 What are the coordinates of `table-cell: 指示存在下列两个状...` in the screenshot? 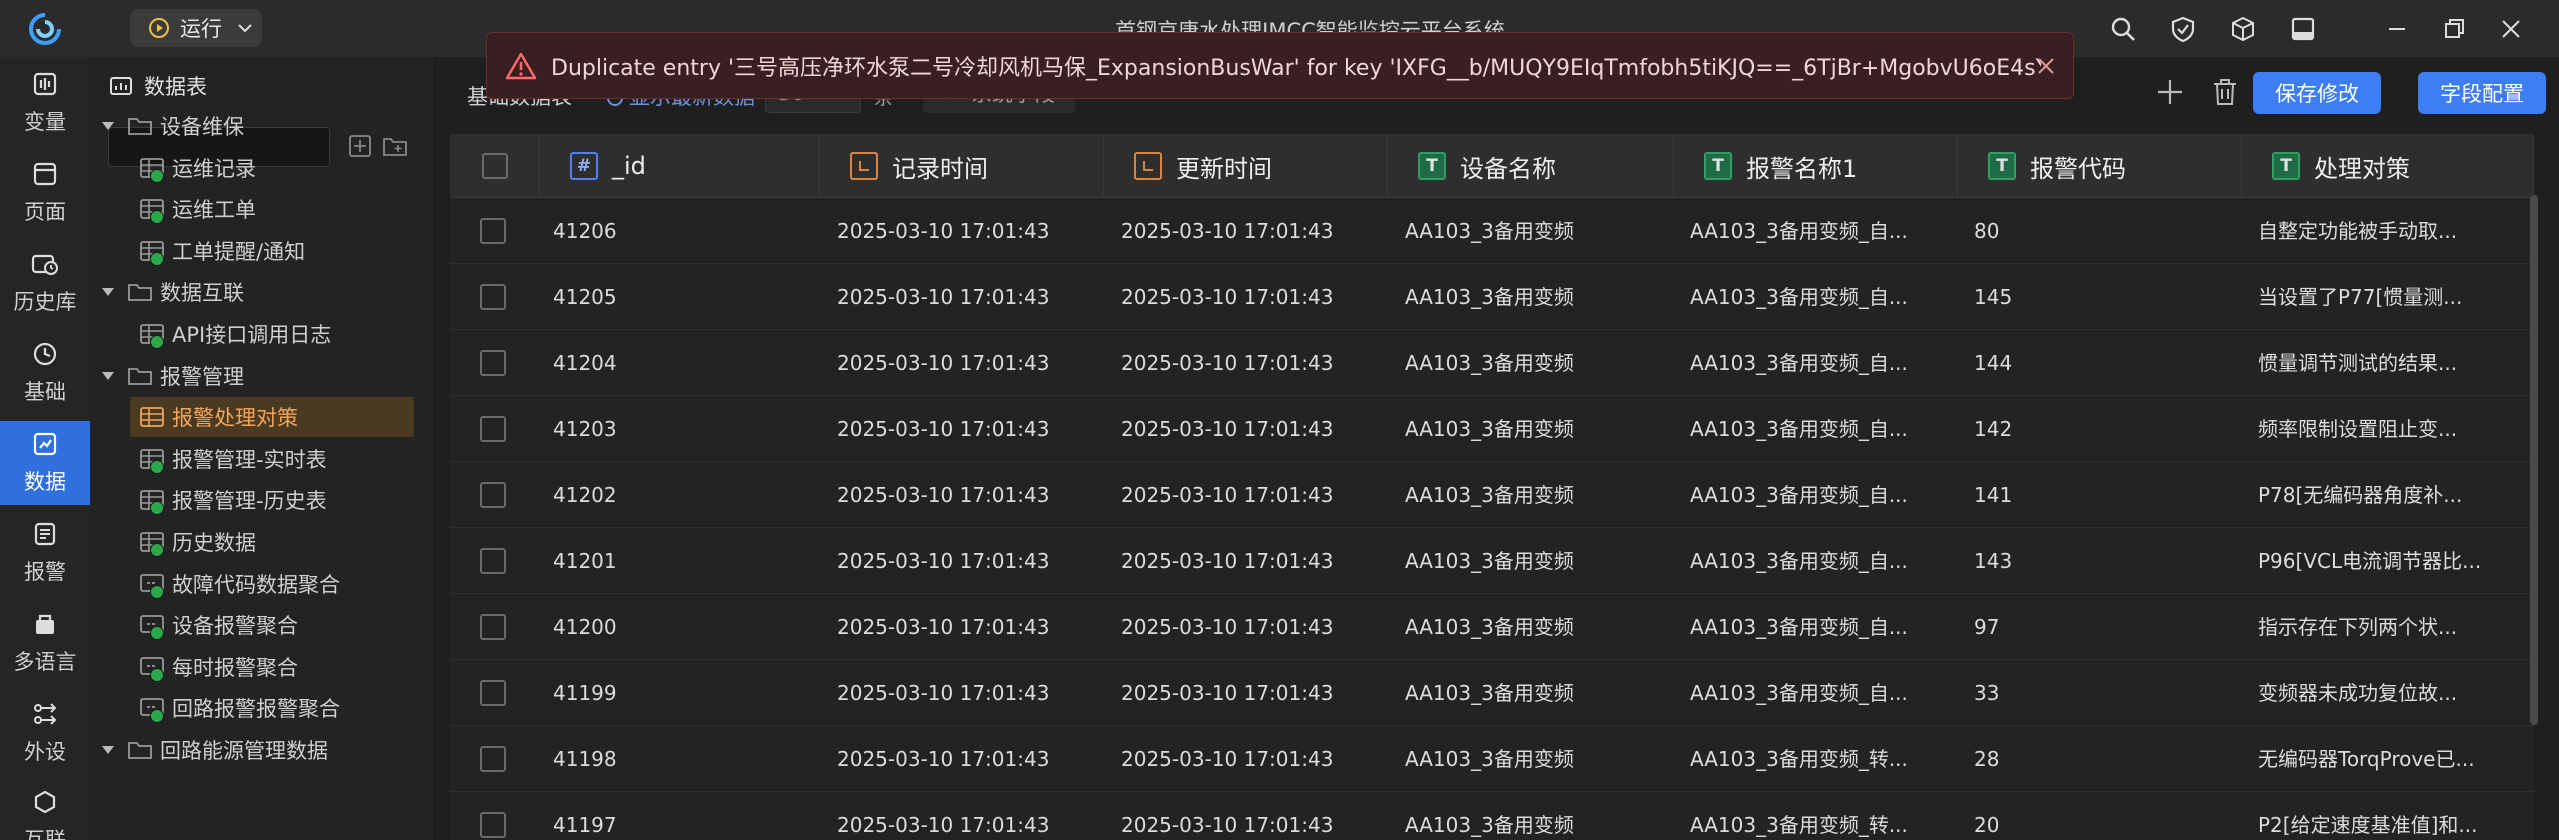 It's located at (2394, 627).